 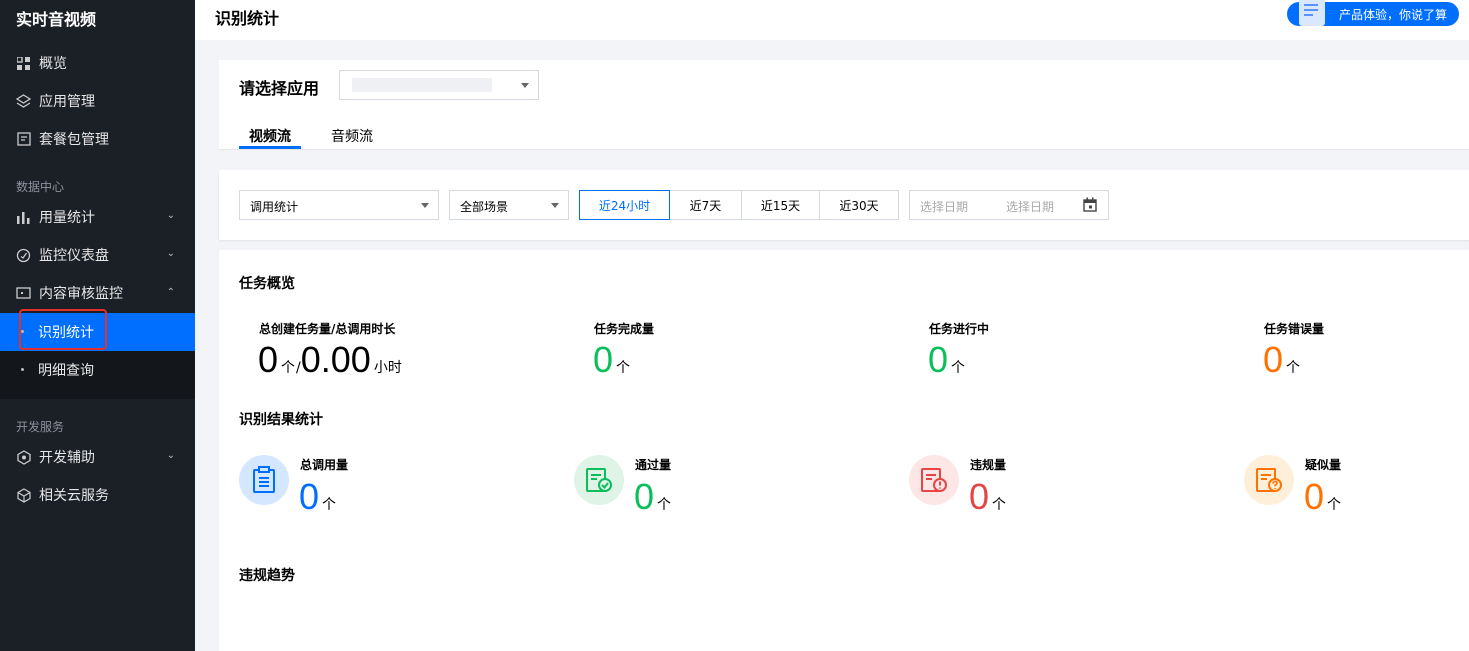 I want to click on pass-label: 通过量, so click(x=653, y=465).